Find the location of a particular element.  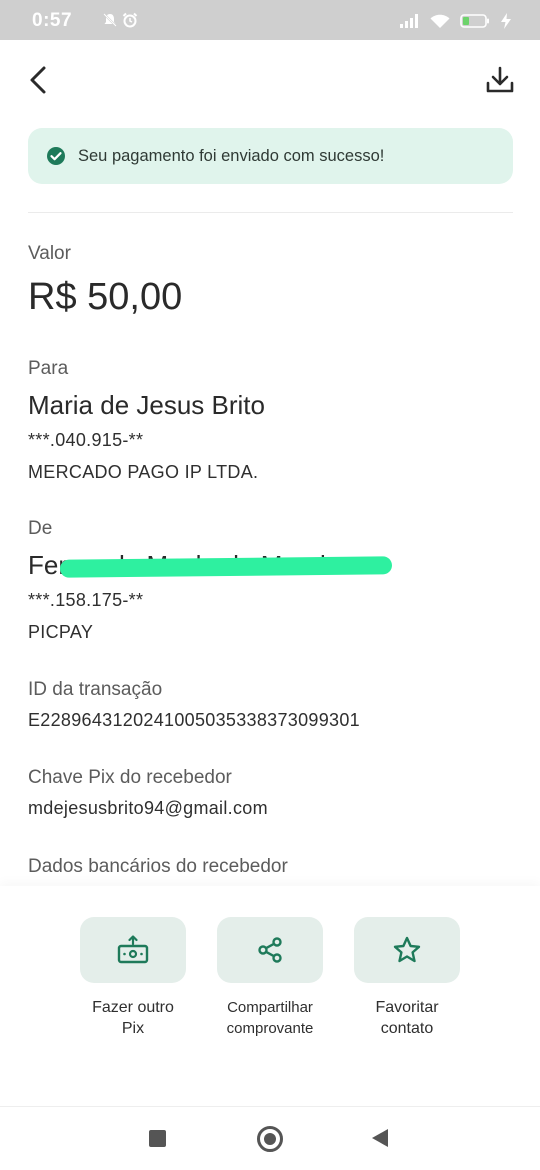

cash-upload-icon is located at coordinates (133, 949).